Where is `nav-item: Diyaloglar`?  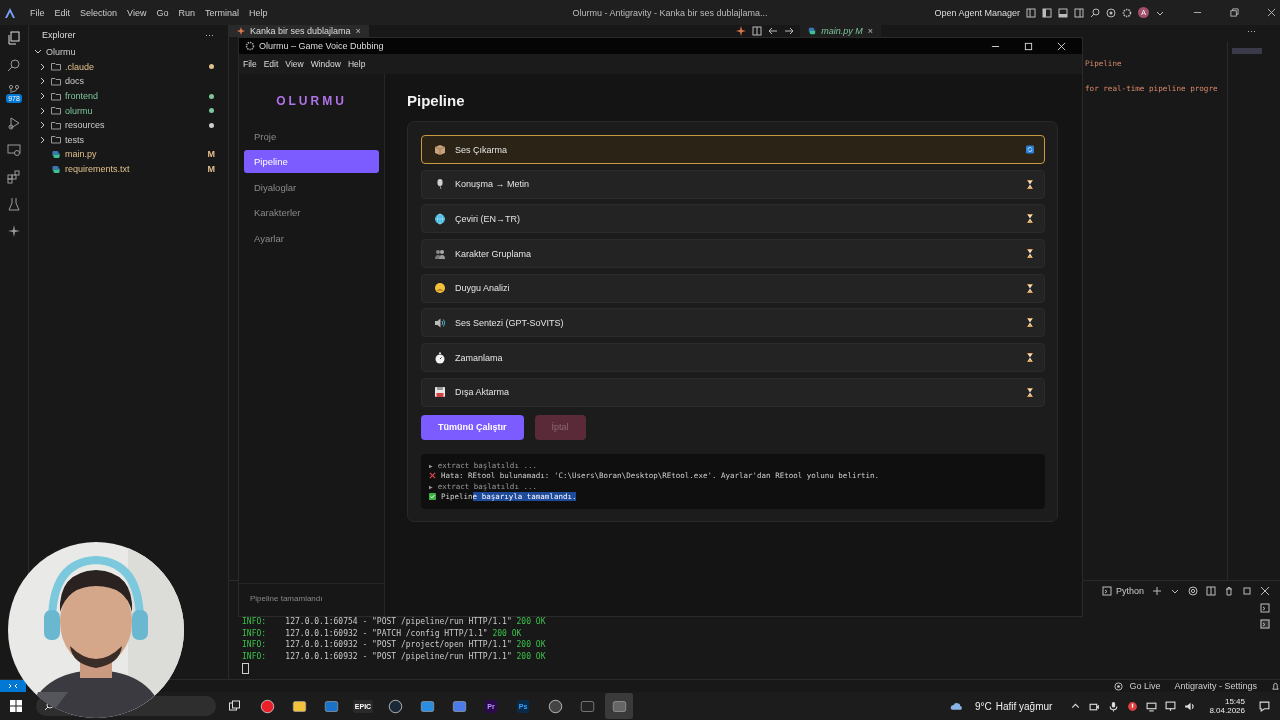 nav-item: Diyaloglar is located at coordinates (311, 187).